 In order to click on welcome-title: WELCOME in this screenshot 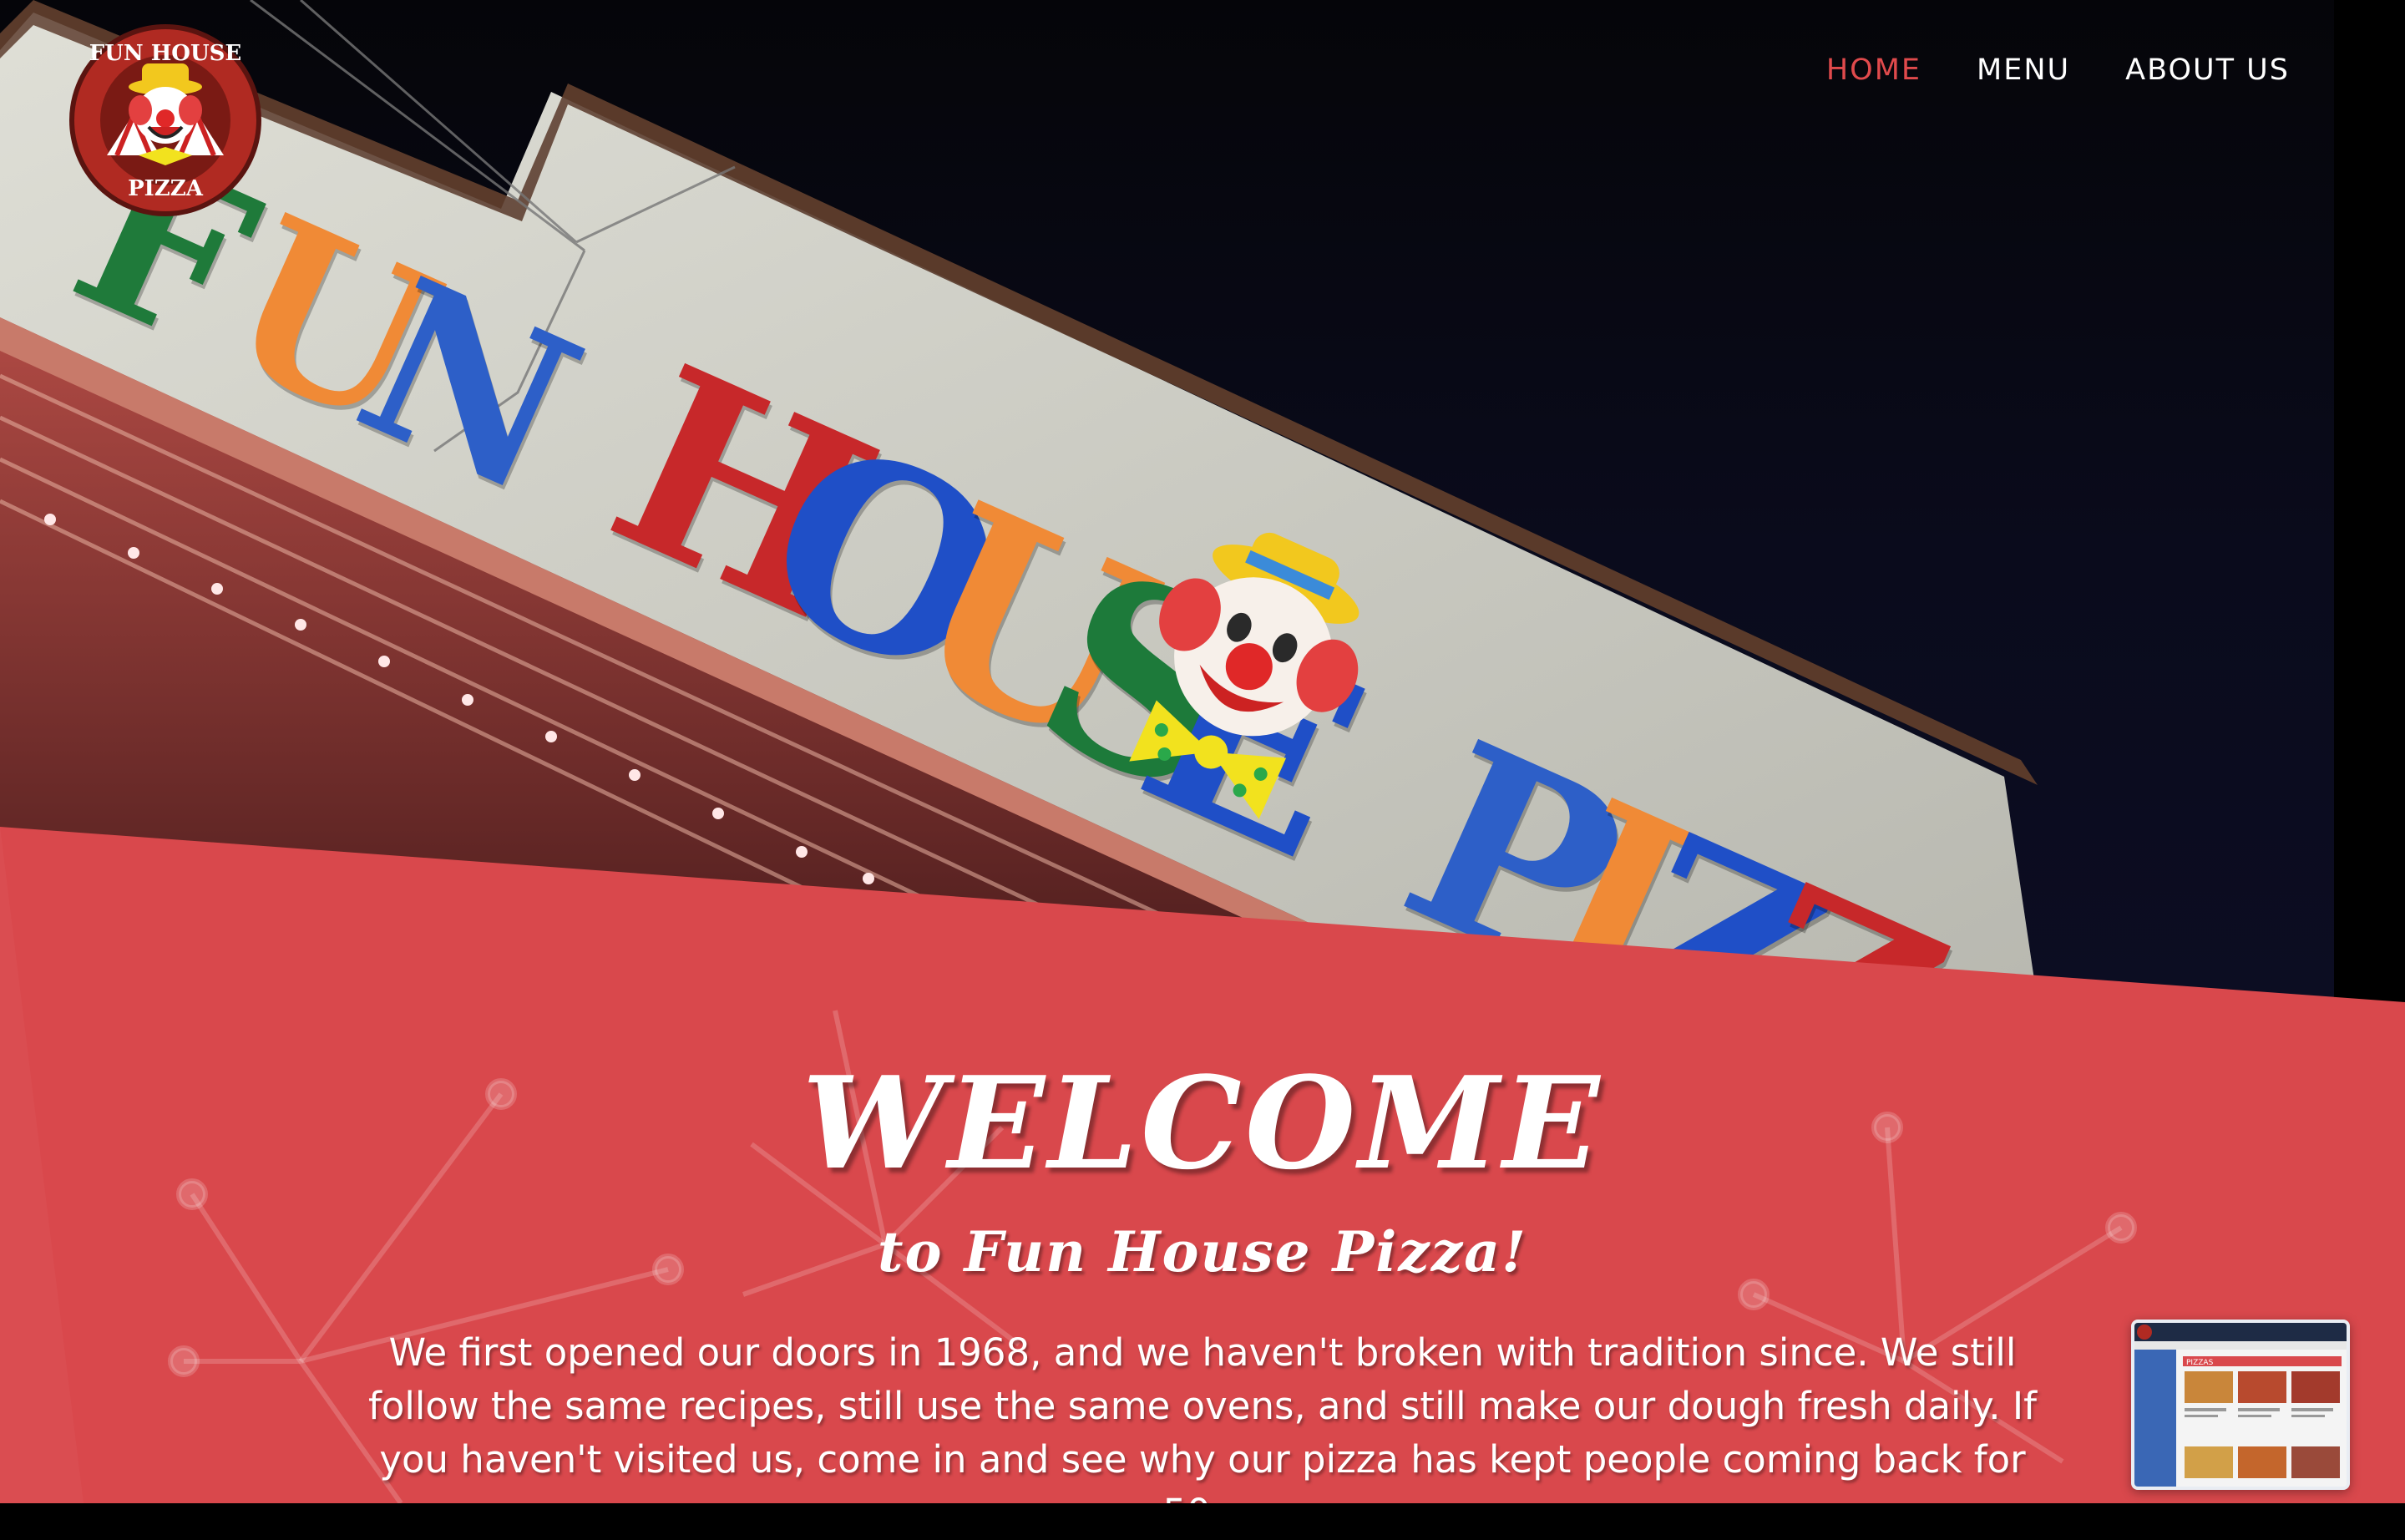, I will do `click(1202, 1123)`.